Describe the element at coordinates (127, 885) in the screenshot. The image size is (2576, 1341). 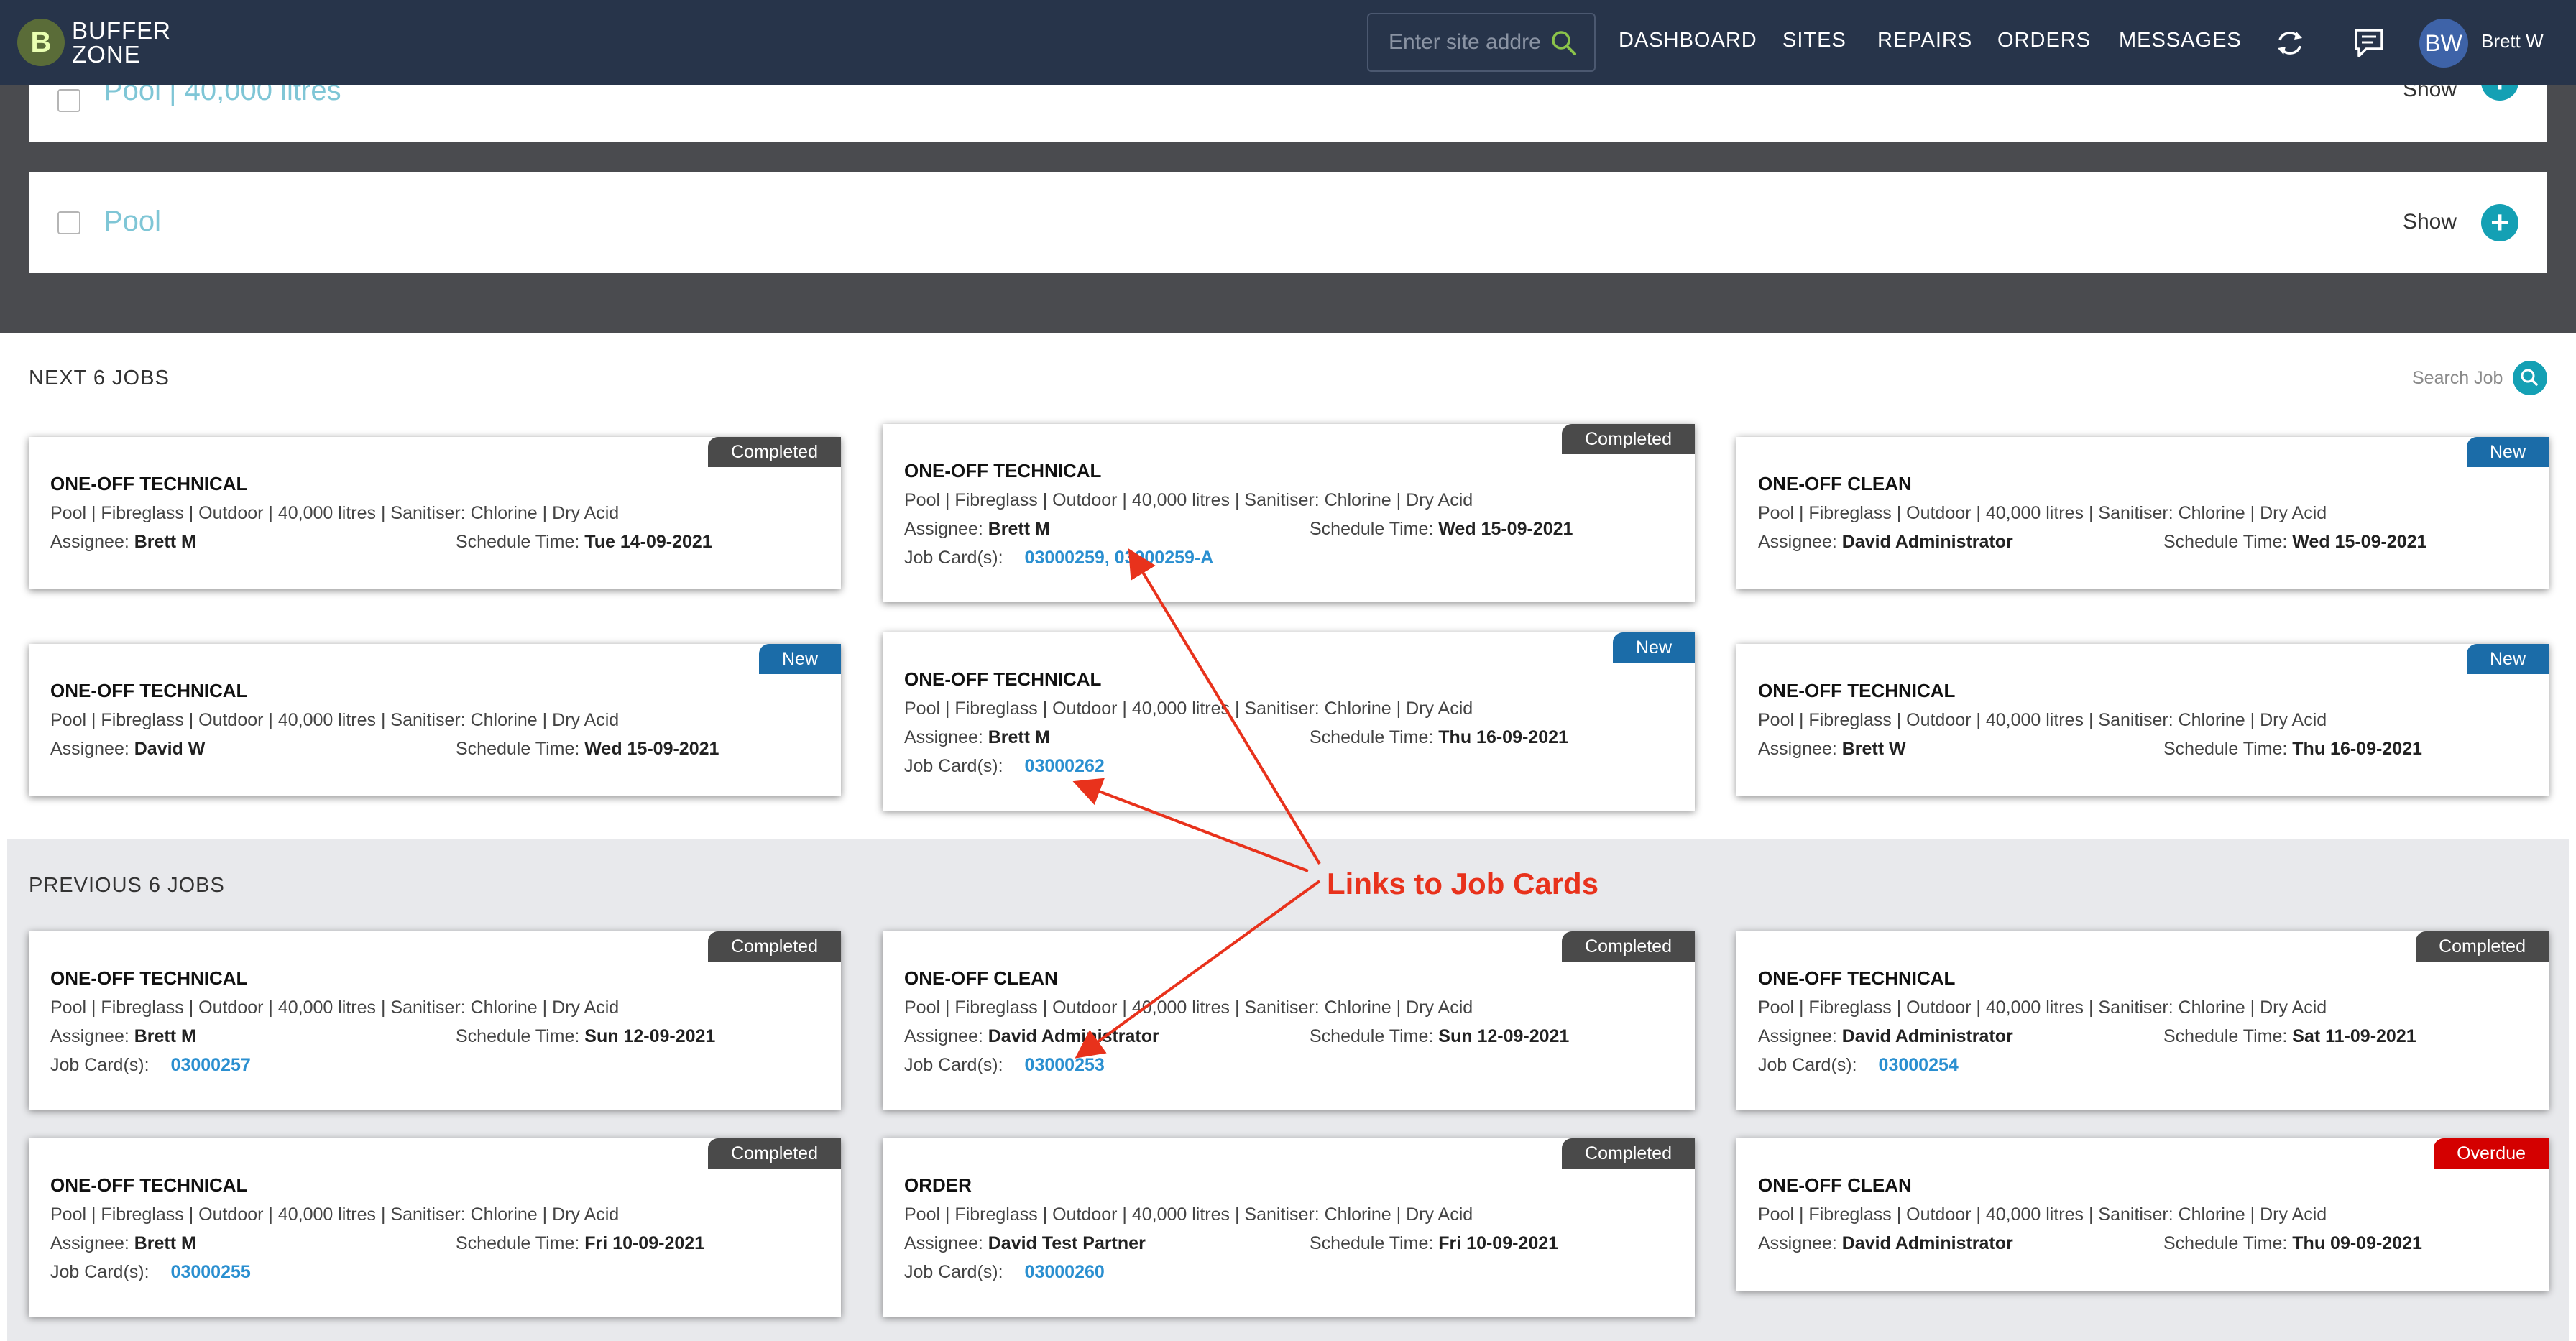
I see `previous-jobs-title: PREVIOUS 6 JOBS` at that location.